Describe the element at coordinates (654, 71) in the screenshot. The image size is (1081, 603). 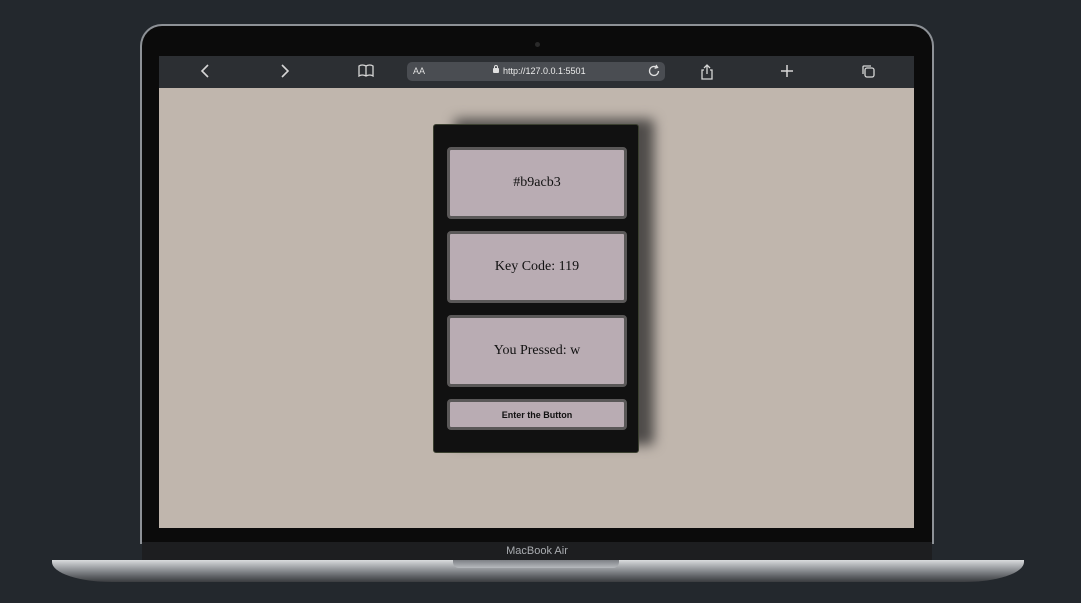
I see `reload-icon` at that location.